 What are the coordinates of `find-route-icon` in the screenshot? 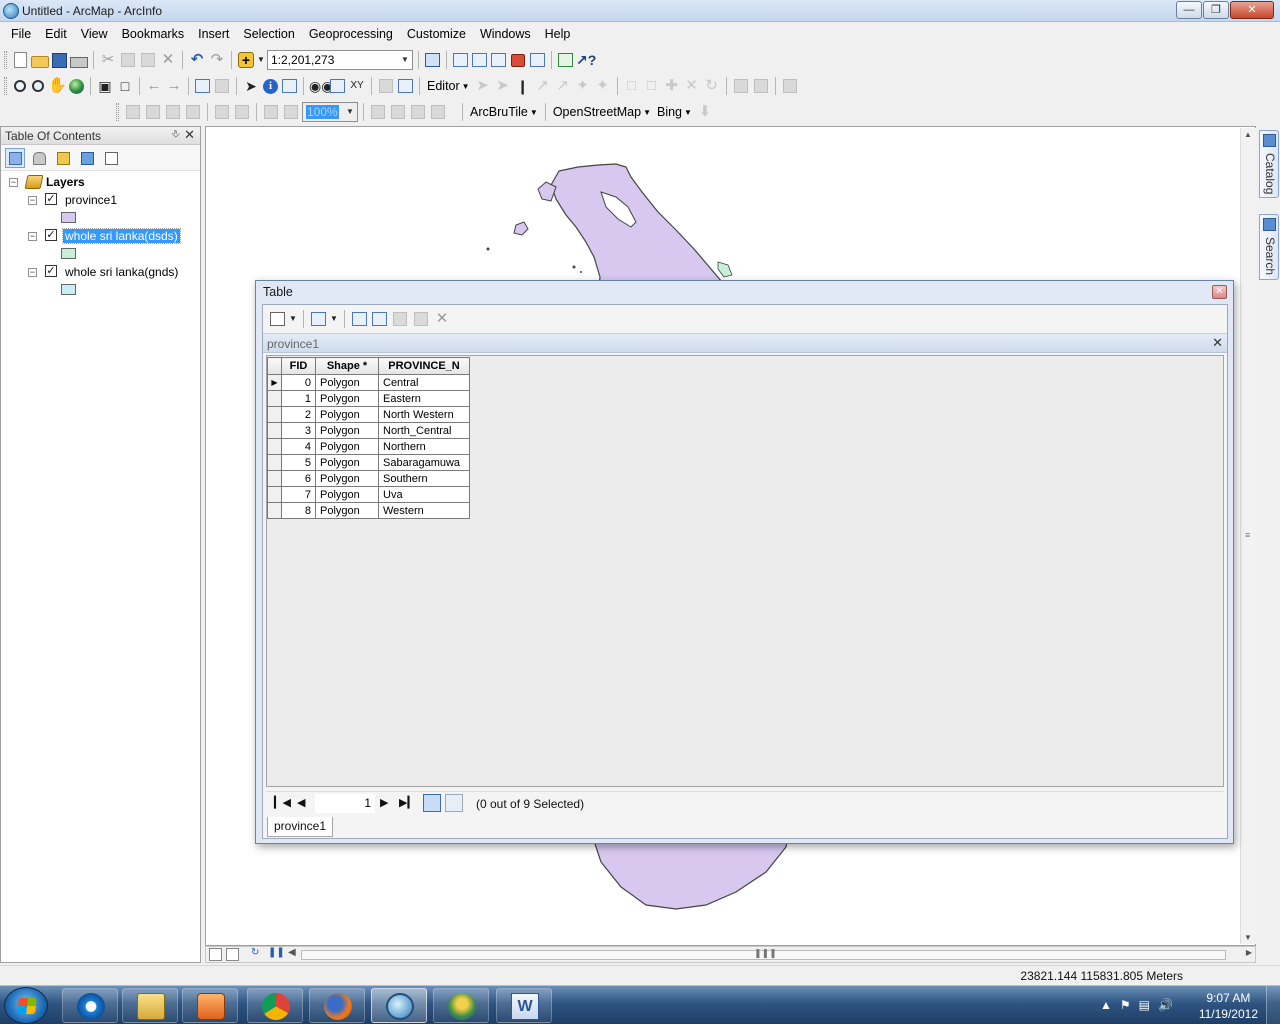 It's located at (337, 86).